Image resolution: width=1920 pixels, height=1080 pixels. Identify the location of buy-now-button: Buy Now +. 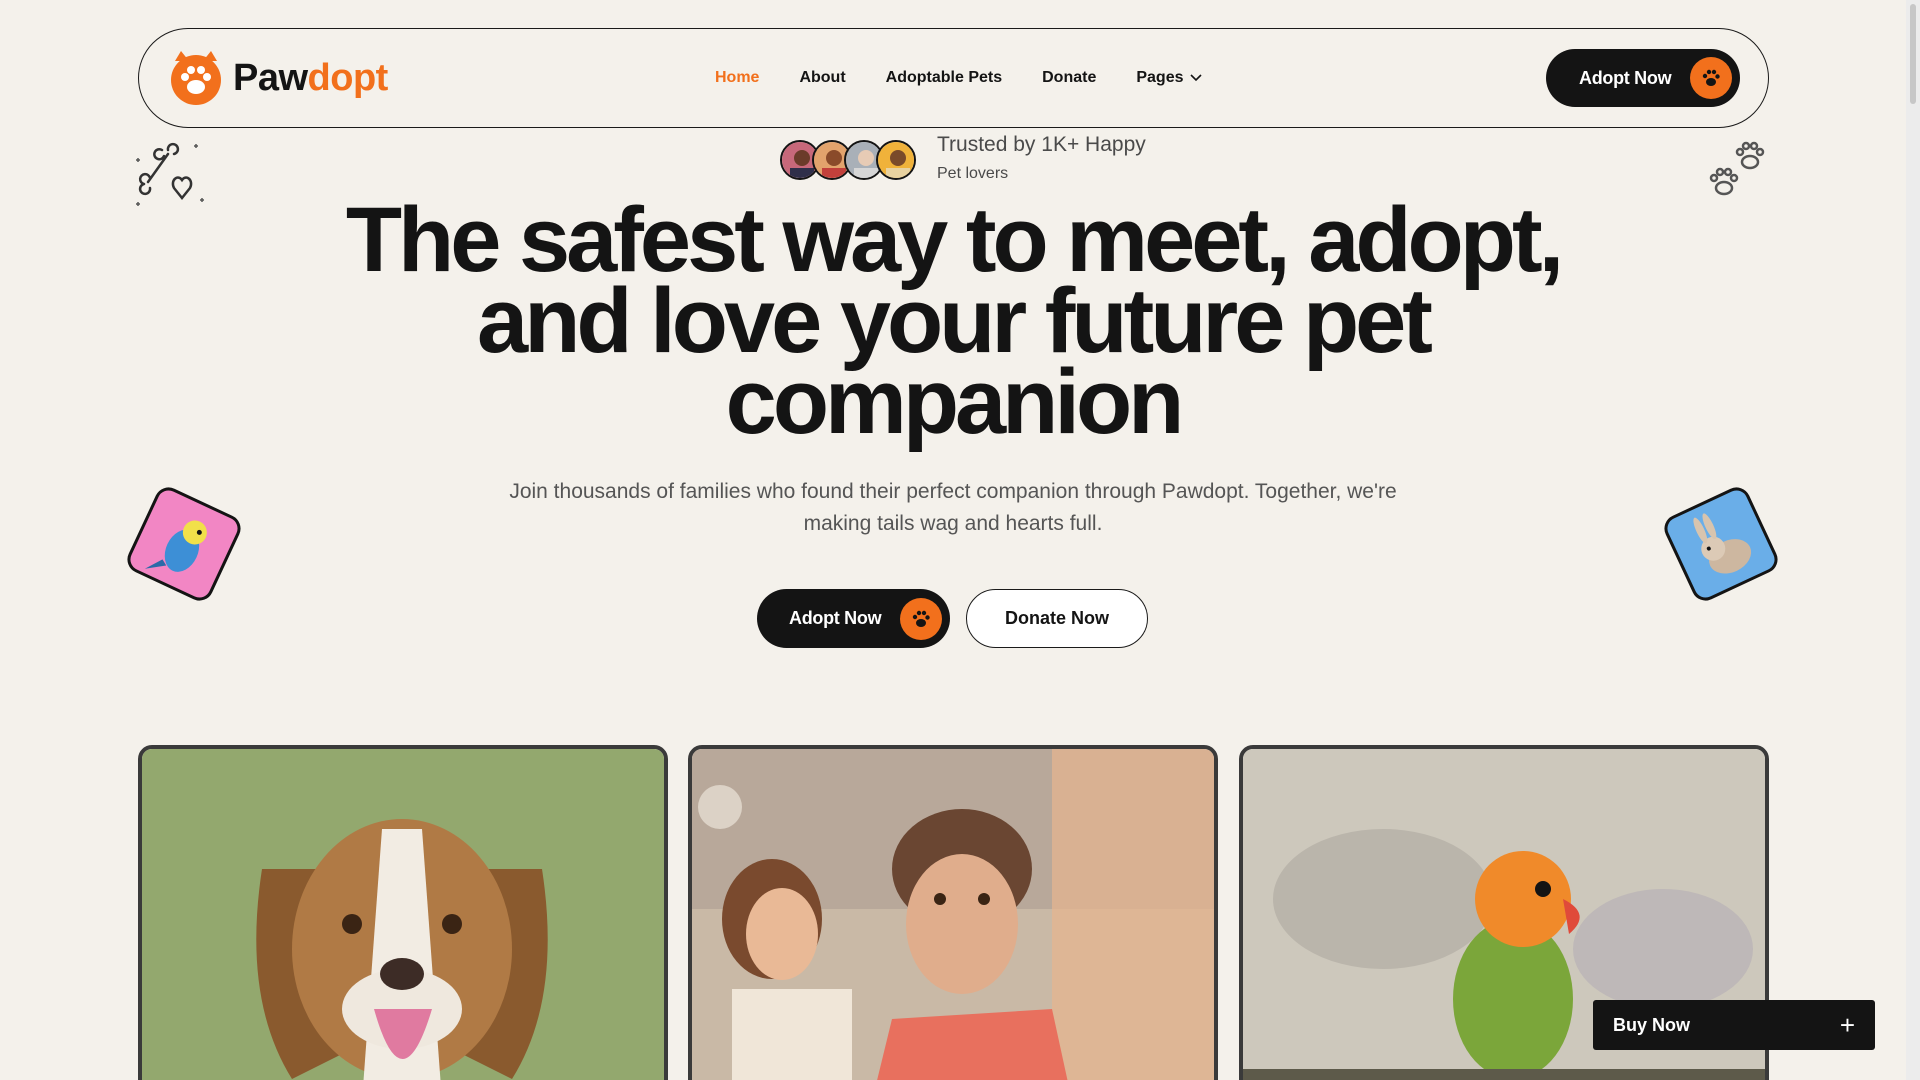
(1734, 1025).